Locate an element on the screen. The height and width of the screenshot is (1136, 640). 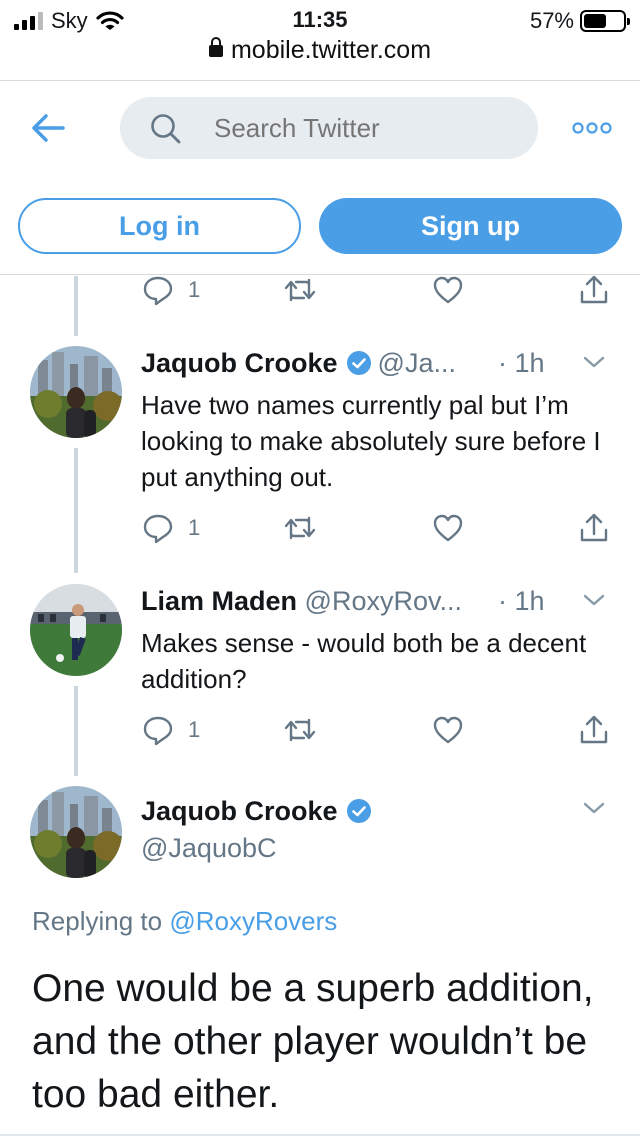
address-bar: mobile.twitter.com is located at coordinates (320, 56).